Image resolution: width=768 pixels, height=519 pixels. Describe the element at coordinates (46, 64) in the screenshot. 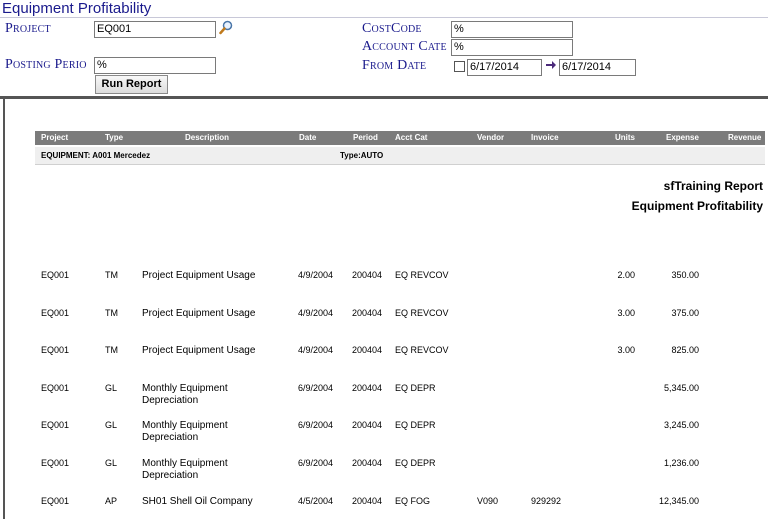

I see `posting-period-label: Posting Perio` at that location.